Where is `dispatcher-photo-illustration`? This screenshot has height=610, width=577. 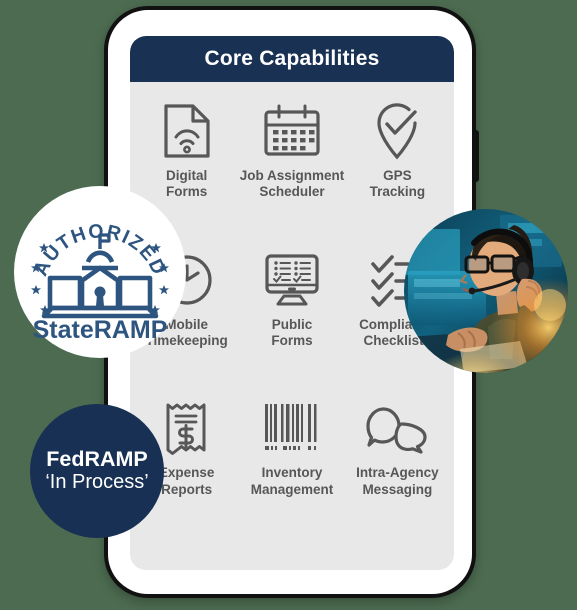
dispatcher-photo-illustration is located at coordinates (486, 291).